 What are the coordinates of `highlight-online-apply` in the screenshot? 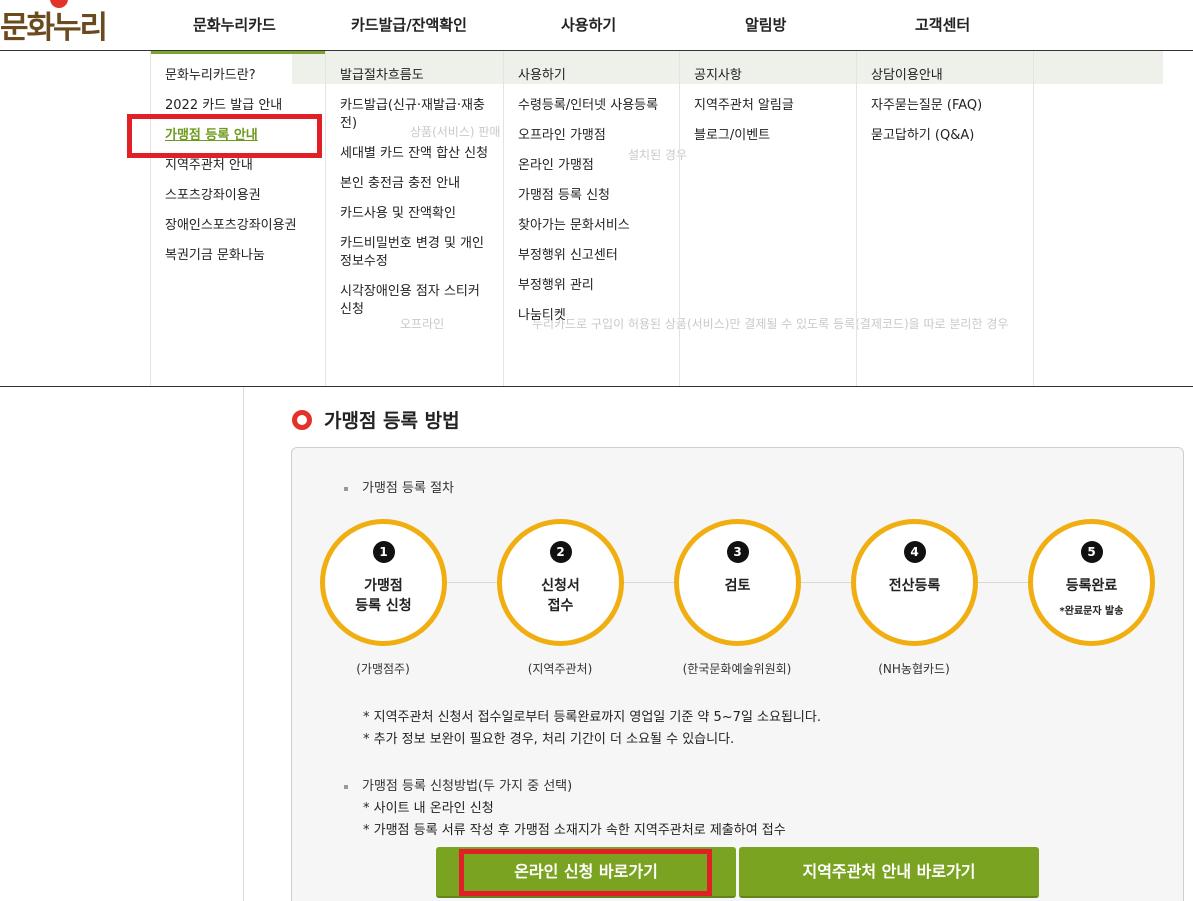 It's located at (585, 872).